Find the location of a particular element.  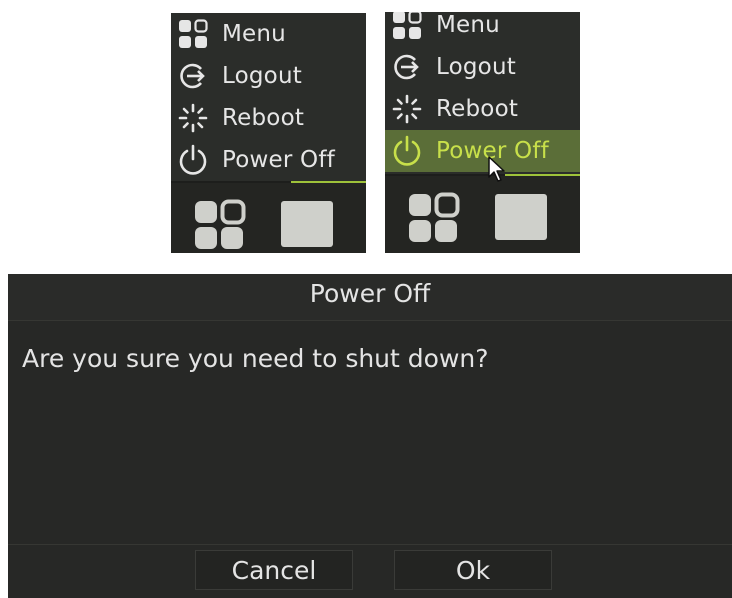

ok-button: Ok is located at coordinates (473, 570).